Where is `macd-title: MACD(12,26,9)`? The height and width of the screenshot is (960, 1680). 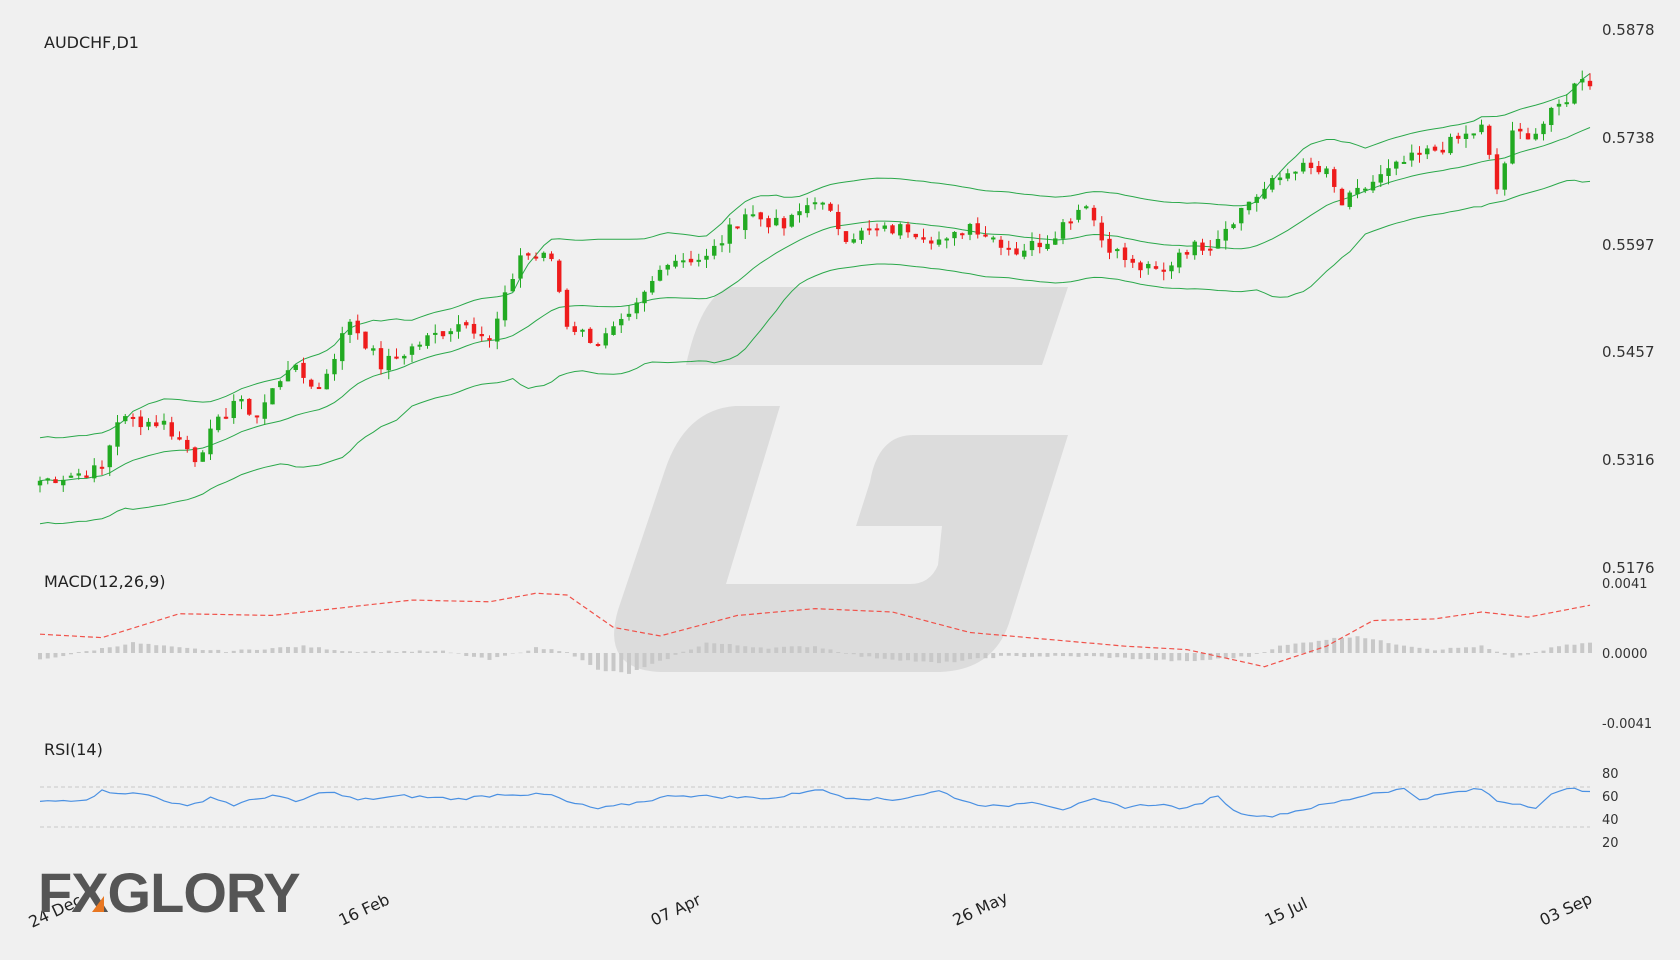
macd-title: MACD(12,26,9) is located at coordinates (105, 581).